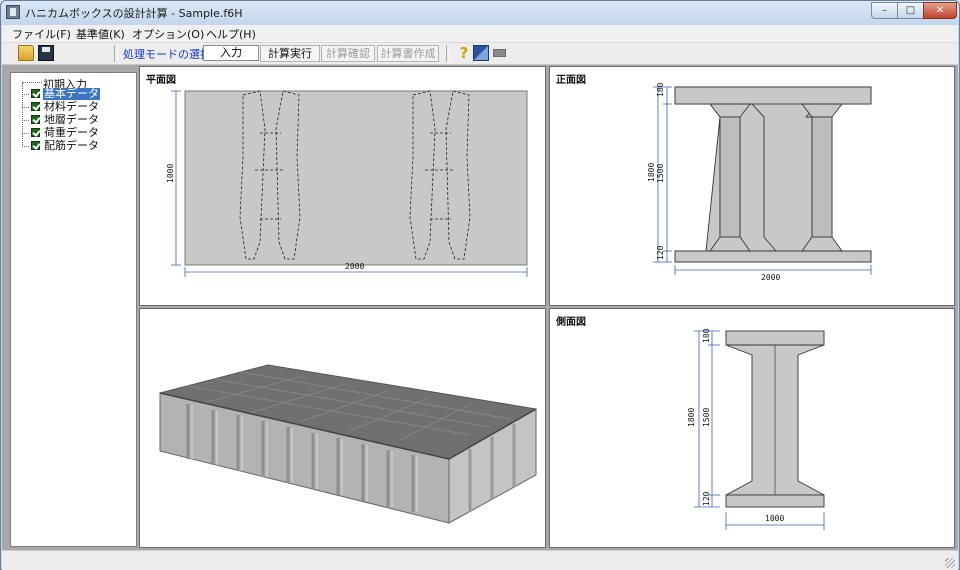 This screenshot has height=570, width=960. I want to click on plan-slab, so click(356, 178).